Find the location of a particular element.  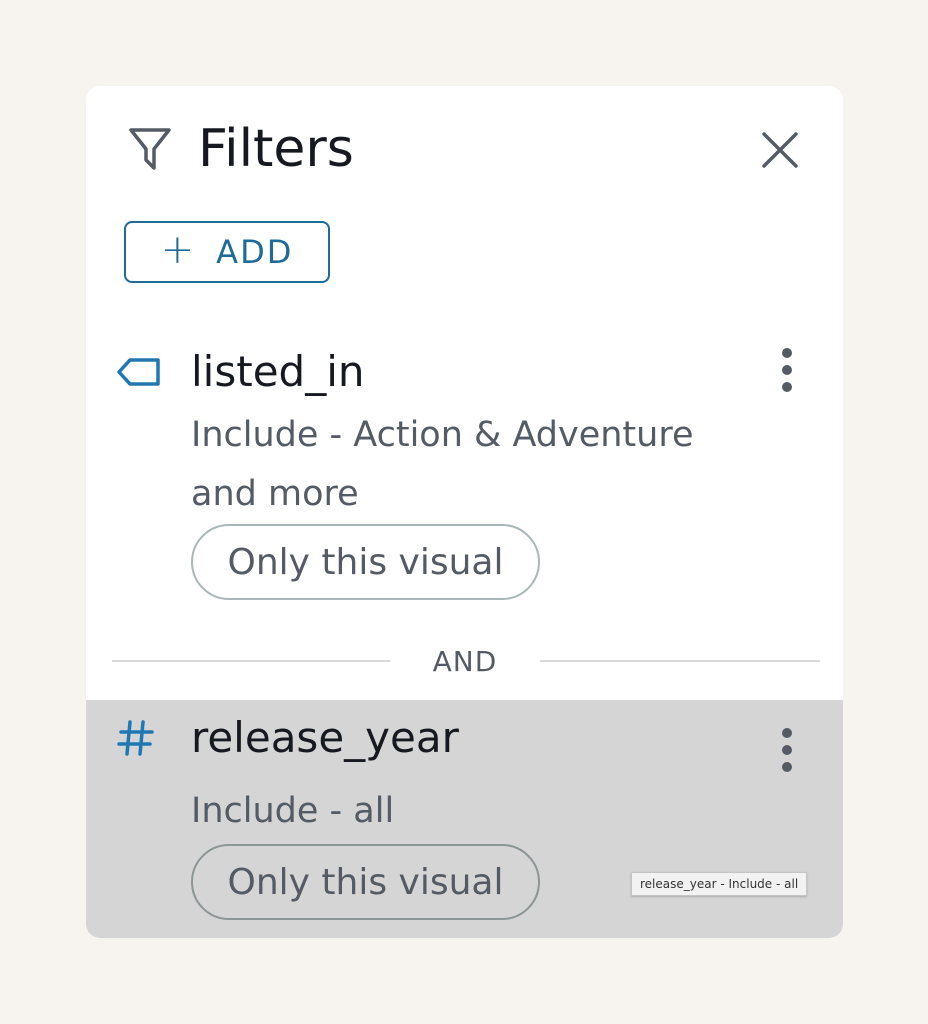

plus-icon: + is located at coordinates (177, 250).